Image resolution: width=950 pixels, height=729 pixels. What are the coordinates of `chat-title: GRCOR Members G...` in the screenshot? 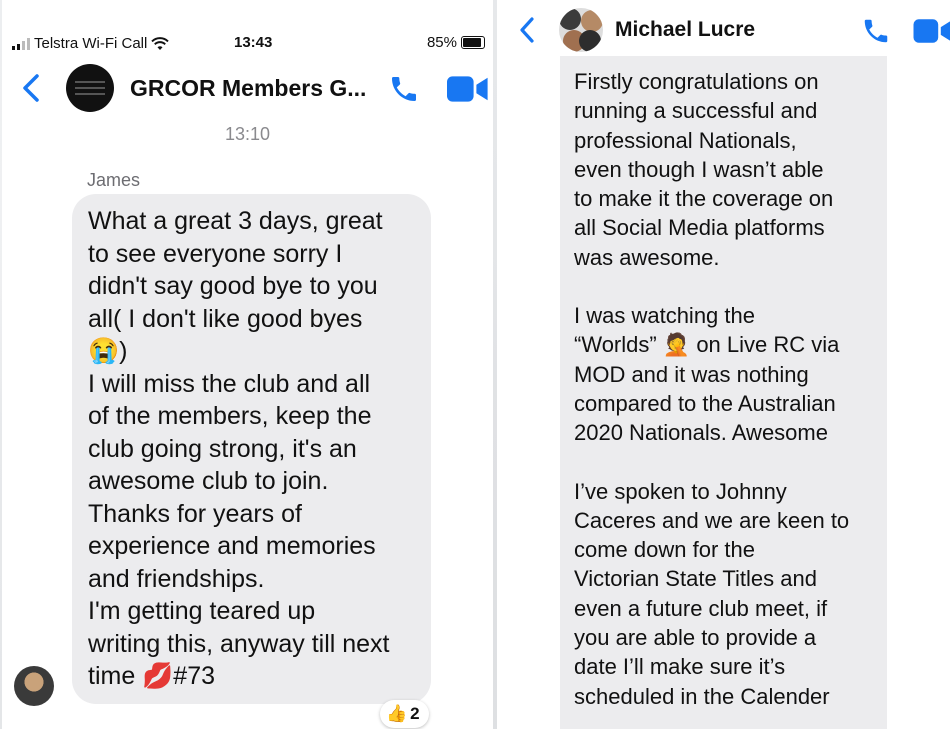 It's located at (248, 88).